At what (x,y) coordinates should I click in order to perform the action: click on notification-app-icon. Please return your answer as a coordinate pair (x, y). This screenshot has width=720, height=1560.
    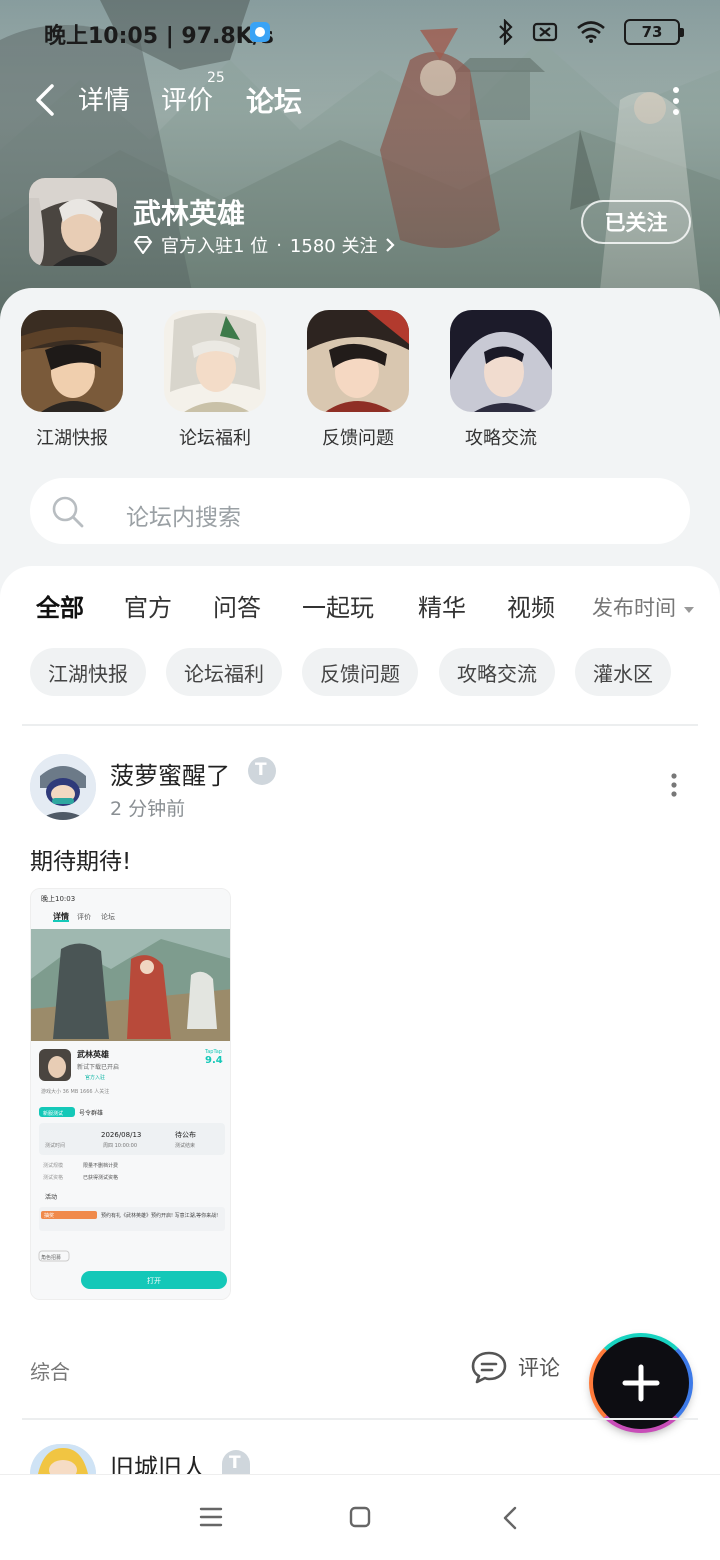
    Looking at the image, I should click on (260, 32).